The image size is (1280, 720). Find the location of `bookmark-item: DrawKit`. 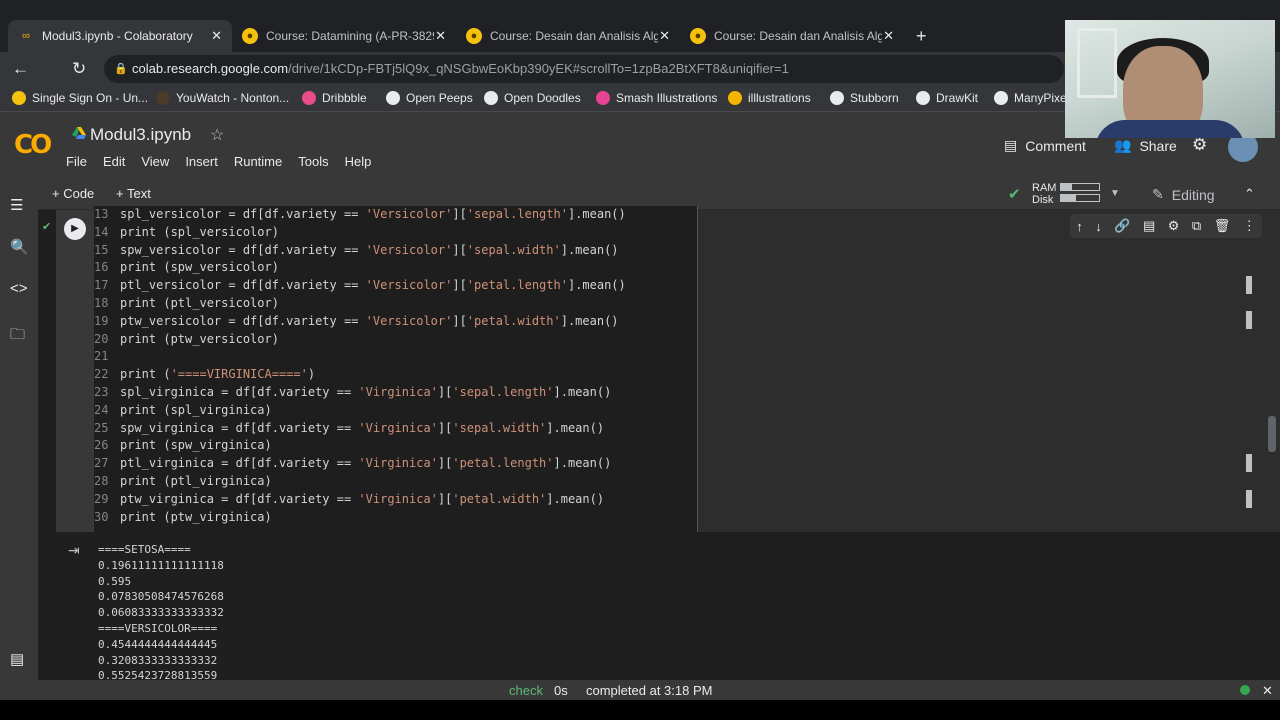

bookmark-item: DrawKit is located at coordinates (947, 98).